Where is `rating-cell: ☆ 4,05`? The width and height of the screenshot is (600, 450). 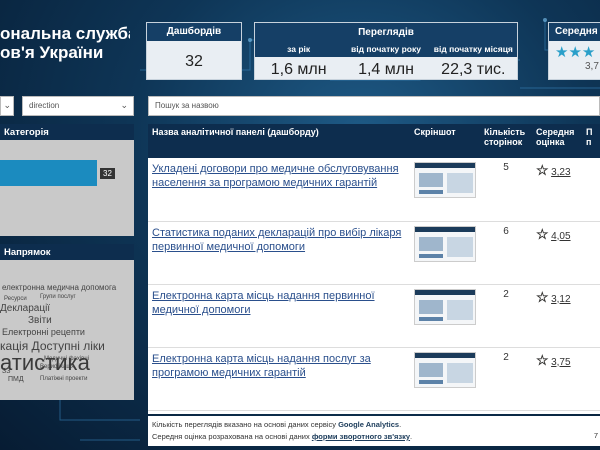
rating-cell: ☆ 4,05 is located at coordinates (559, 253).